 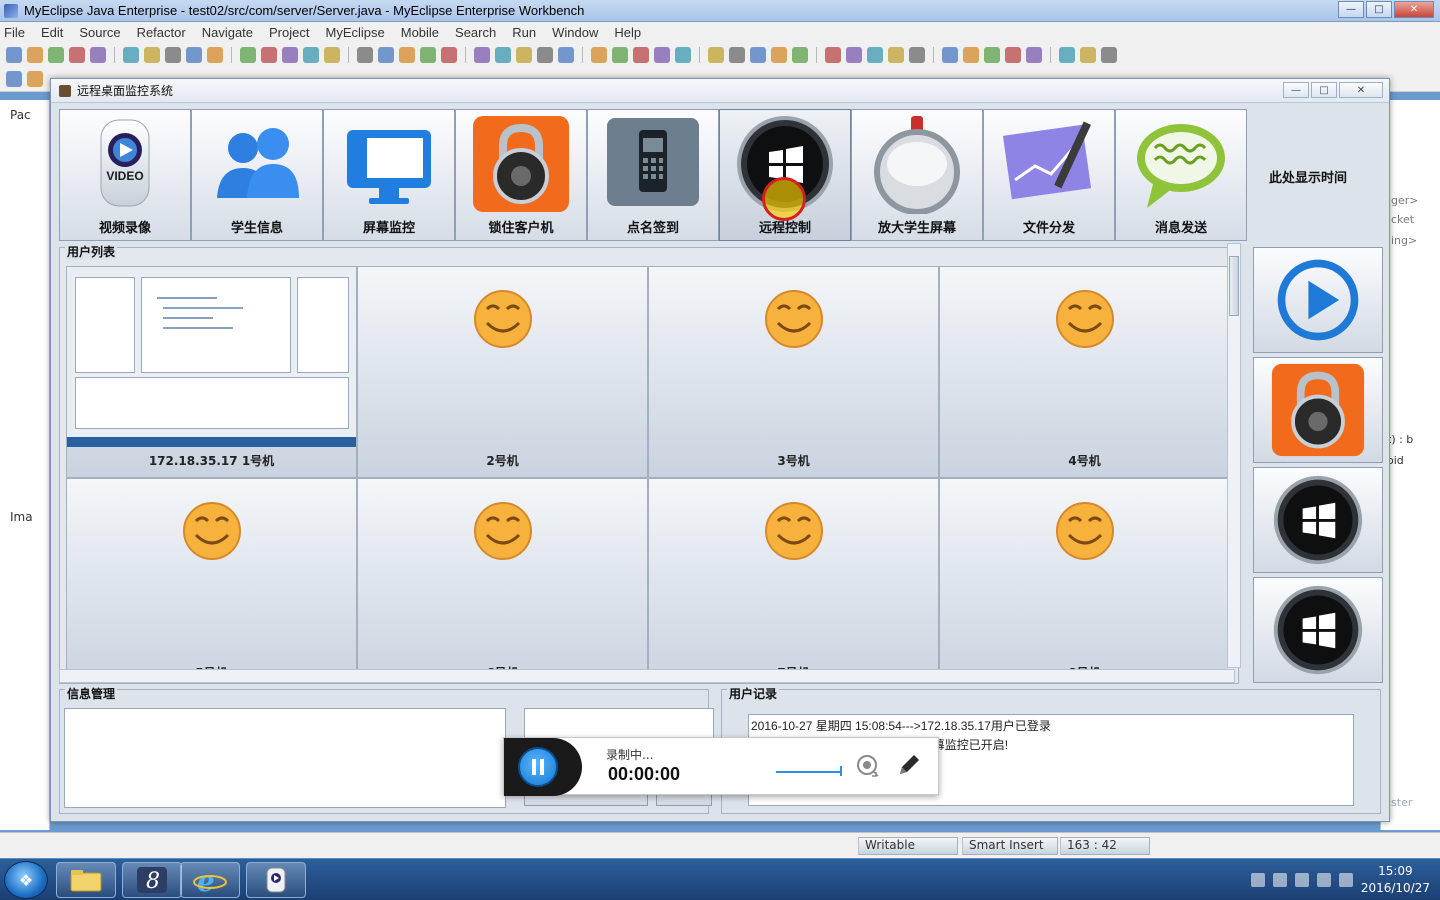 What do you see at coordinates (1049, 175) in the screenshot?
I see `file-distribute-button: 文件分发` at bounding box center [1049, 175].